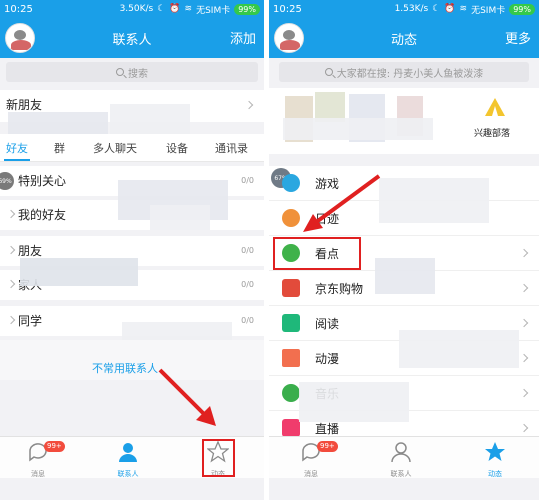 The image size is (539, 500). I want to click on group-name: 特别关心, so click(42, 181).